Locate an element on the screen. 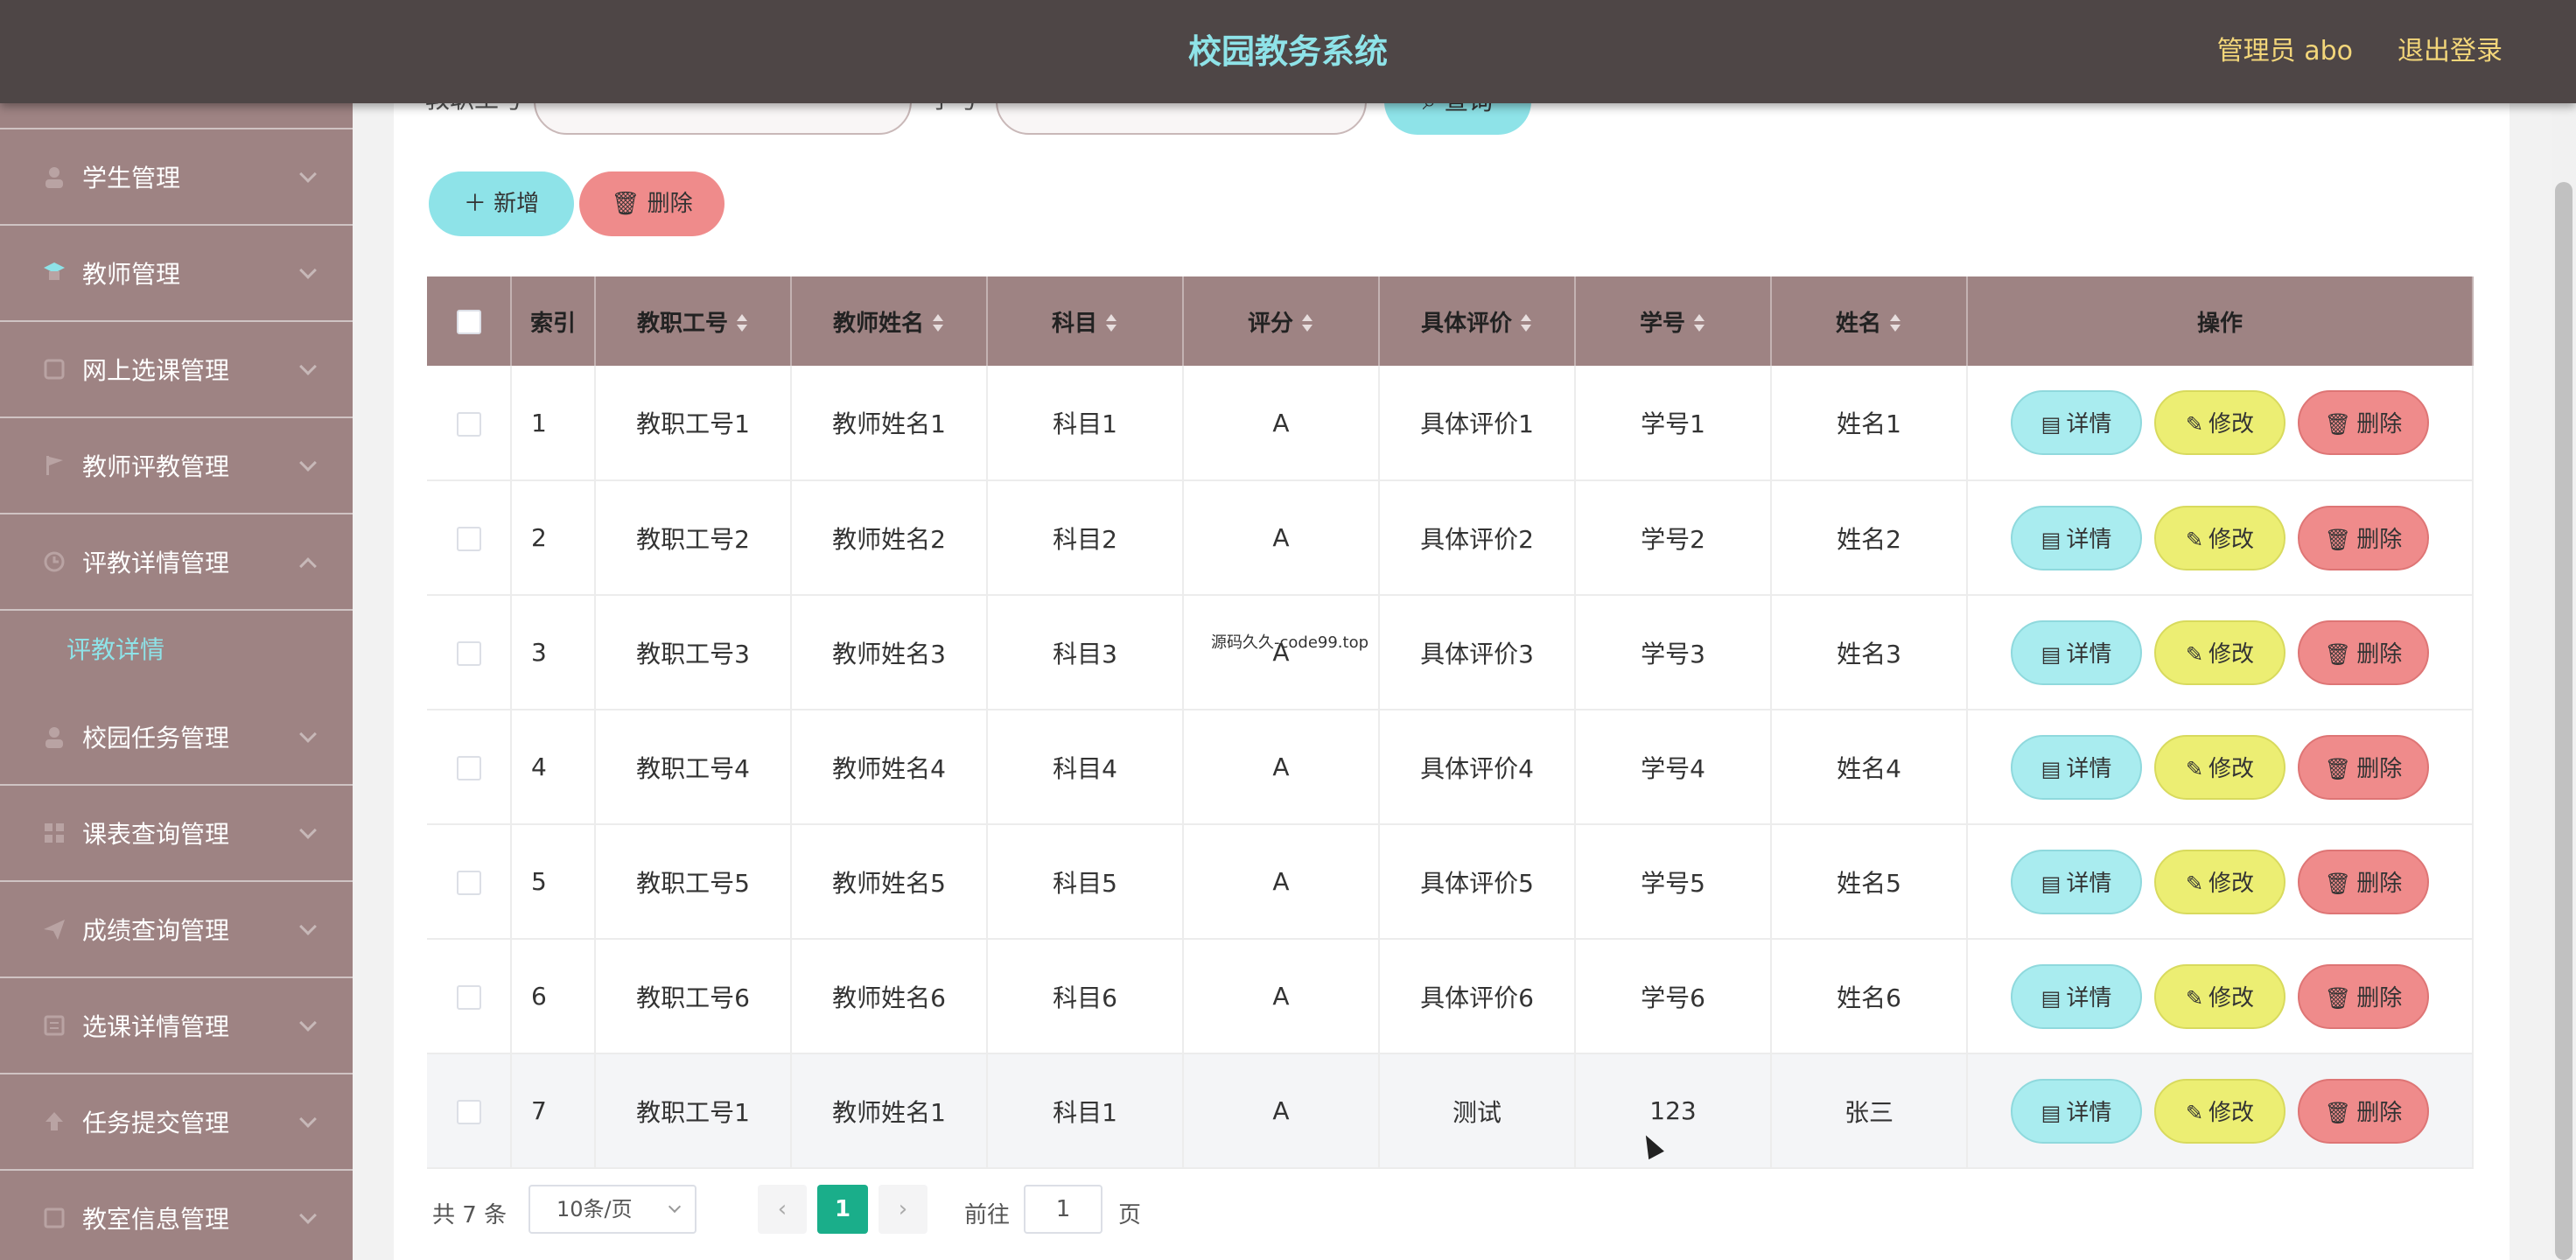 The height and width of the screenshot is (1260, 2576). cell-index: 2 is located at coordinates (553, 538).